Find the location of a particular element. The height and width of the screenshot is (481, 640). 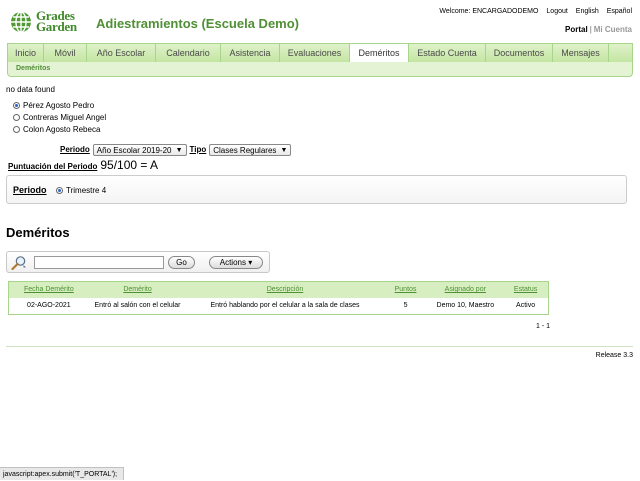

cell-estatus: Activo is located at coordinates (526, 305).